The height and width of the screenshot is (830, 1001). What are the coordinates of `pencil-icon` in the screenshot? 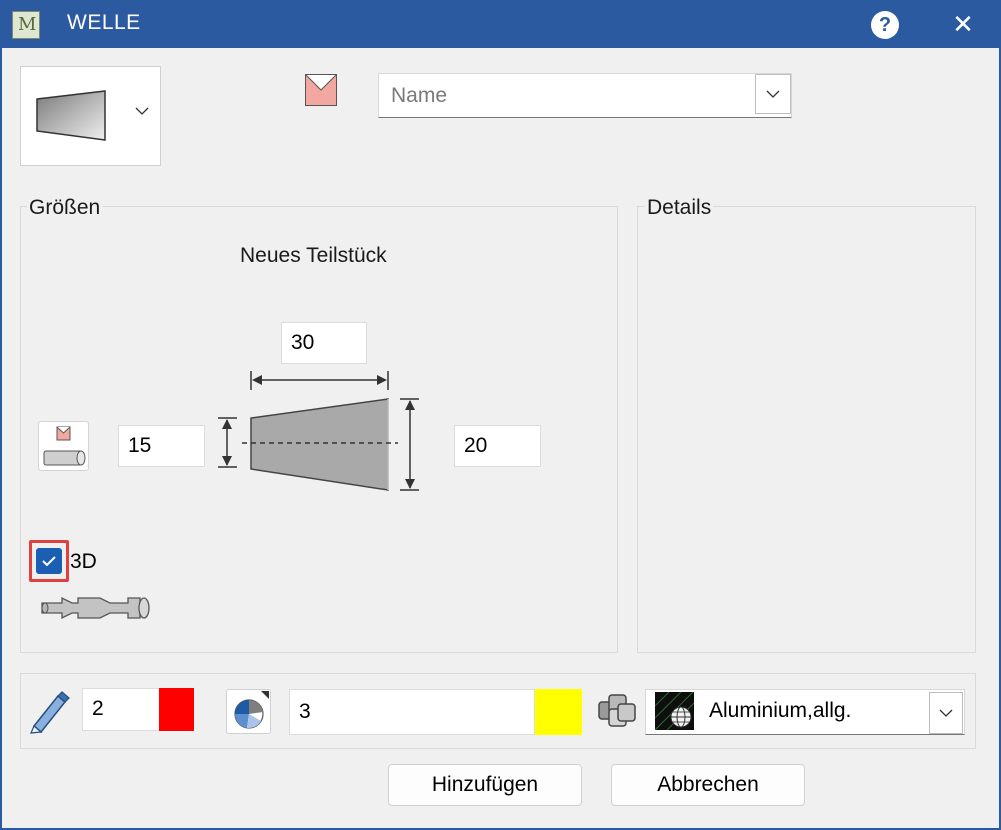 It's located at (50, 712).